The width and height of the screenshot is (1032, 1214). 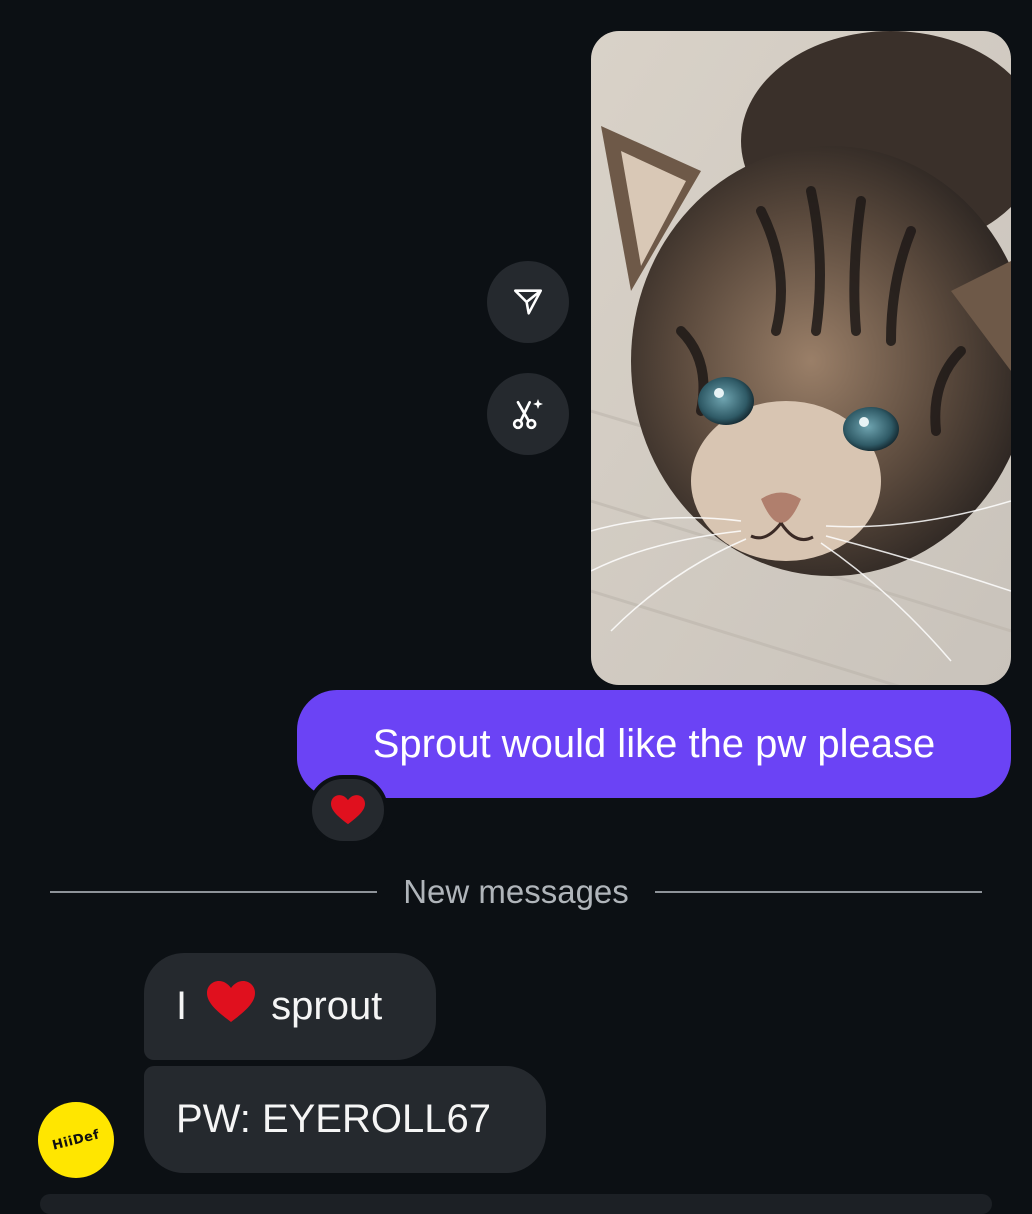 I want to click on received-message-bubble: I sprout, so click(x=290, y=1006).